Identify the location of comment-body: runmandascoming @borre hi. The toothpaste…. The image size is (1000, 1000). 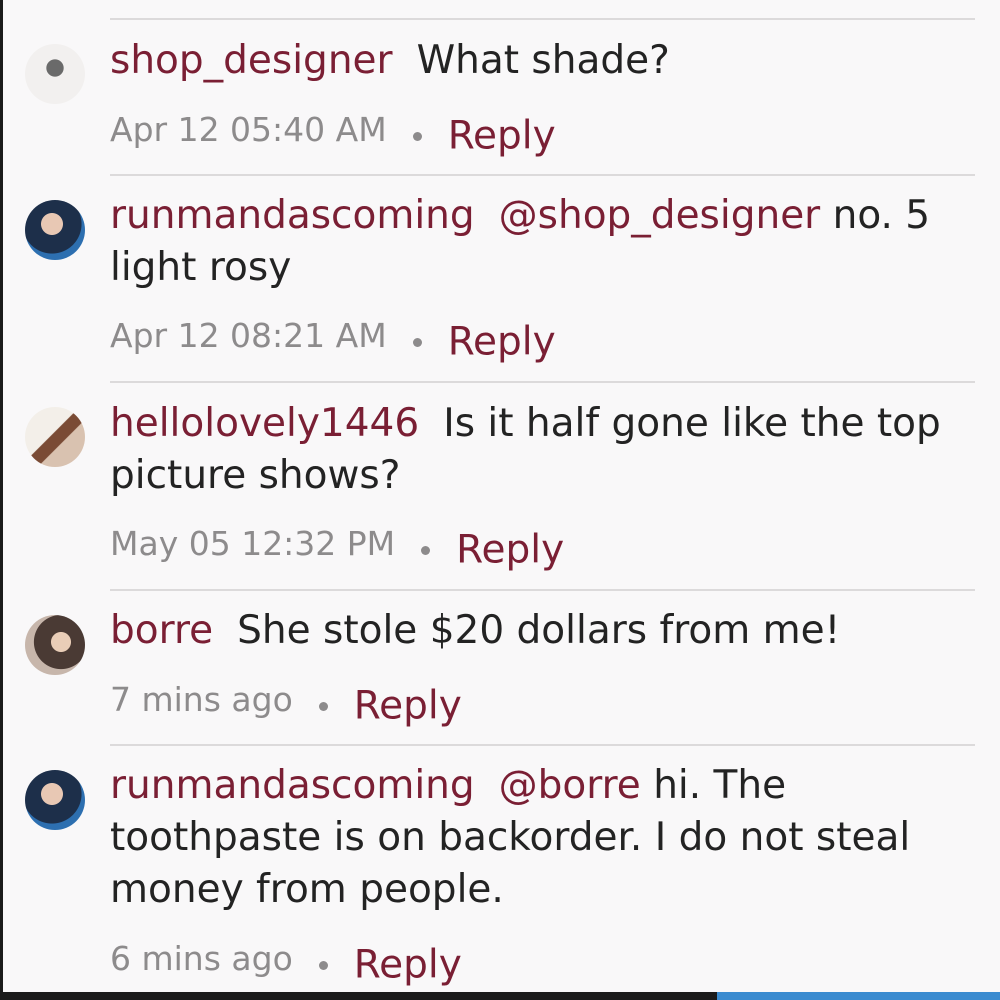
(540, 838).